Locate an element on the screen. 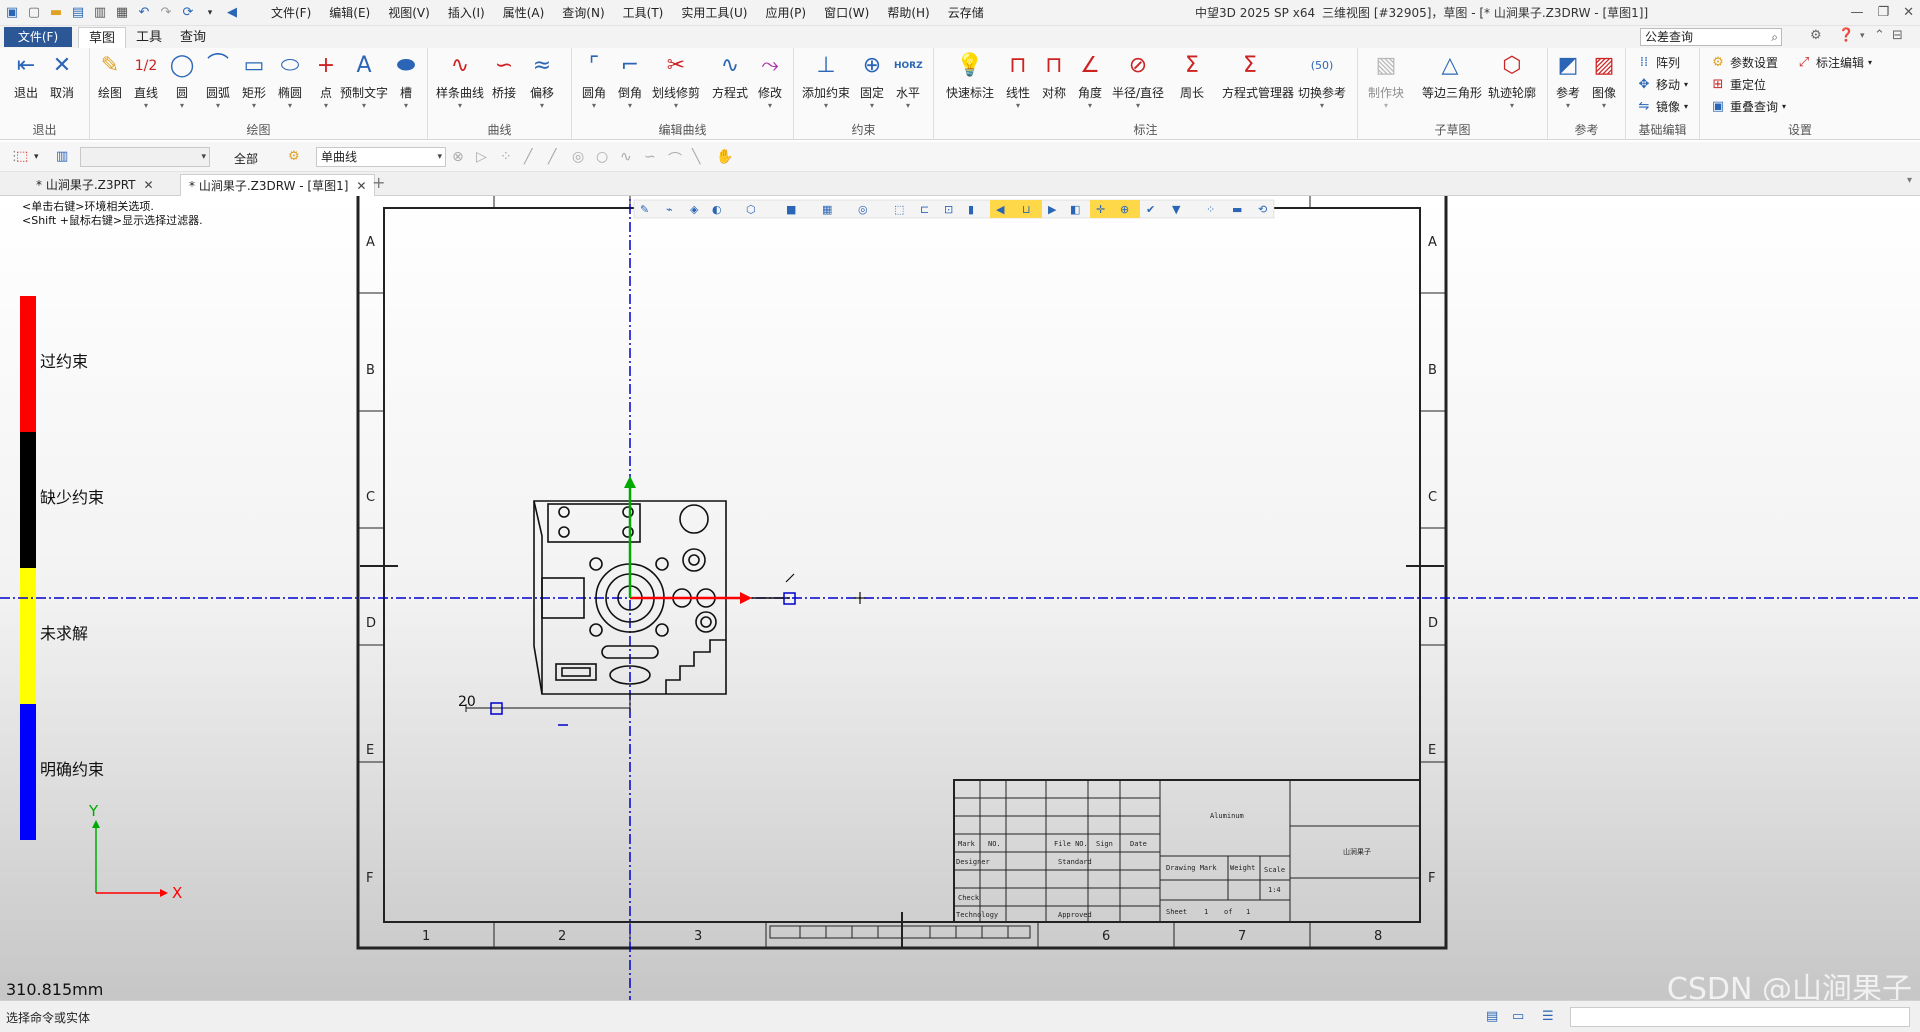 The height and width of the screenshot is (1032, 1920). chamfer-dropdown-icon: ▾ is located at coordinates (630, 106).